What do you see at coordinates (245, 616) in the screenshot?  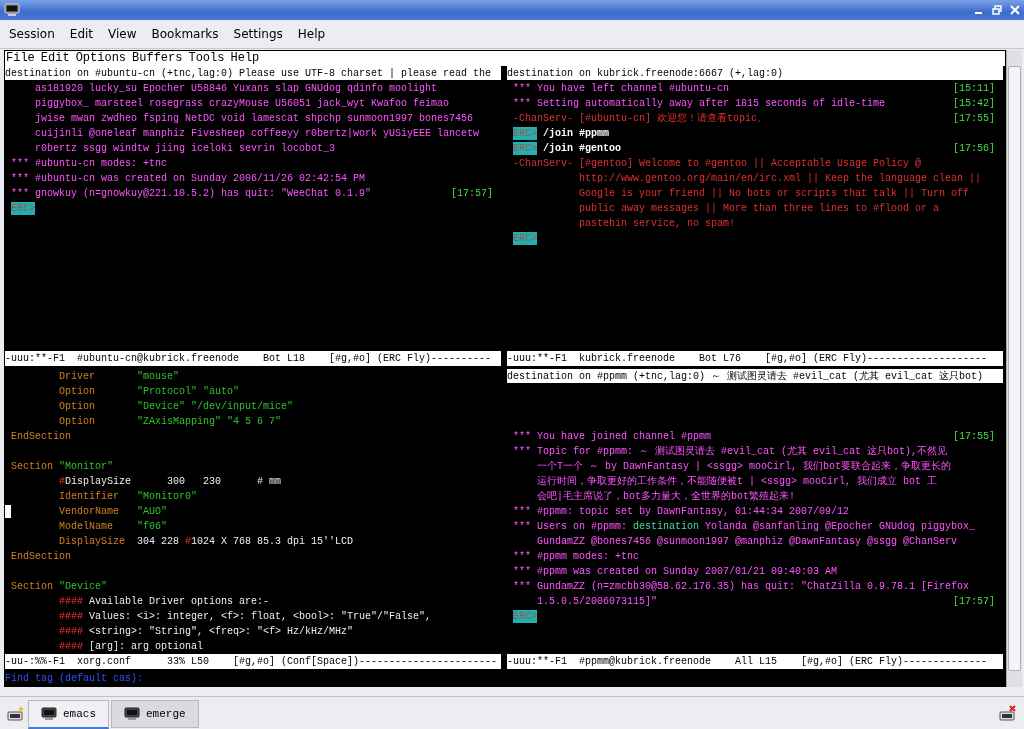 I see `code-line: #### Values: <i>: integer, <f>: float, <bool>: "True"/"False",` at bounding box center [245, 616].